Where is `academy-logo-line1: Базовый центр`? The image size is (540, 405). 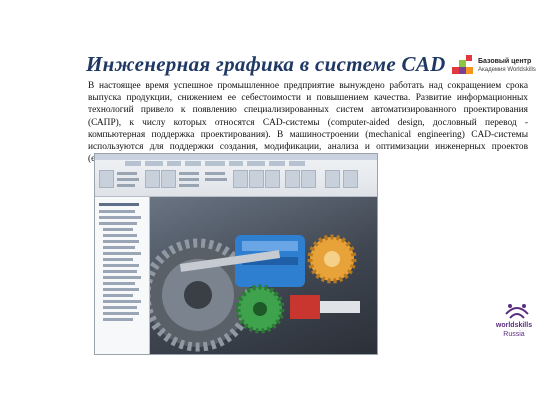
academy-logo-line1: Базовый центр is located at coordinates (505, 61).